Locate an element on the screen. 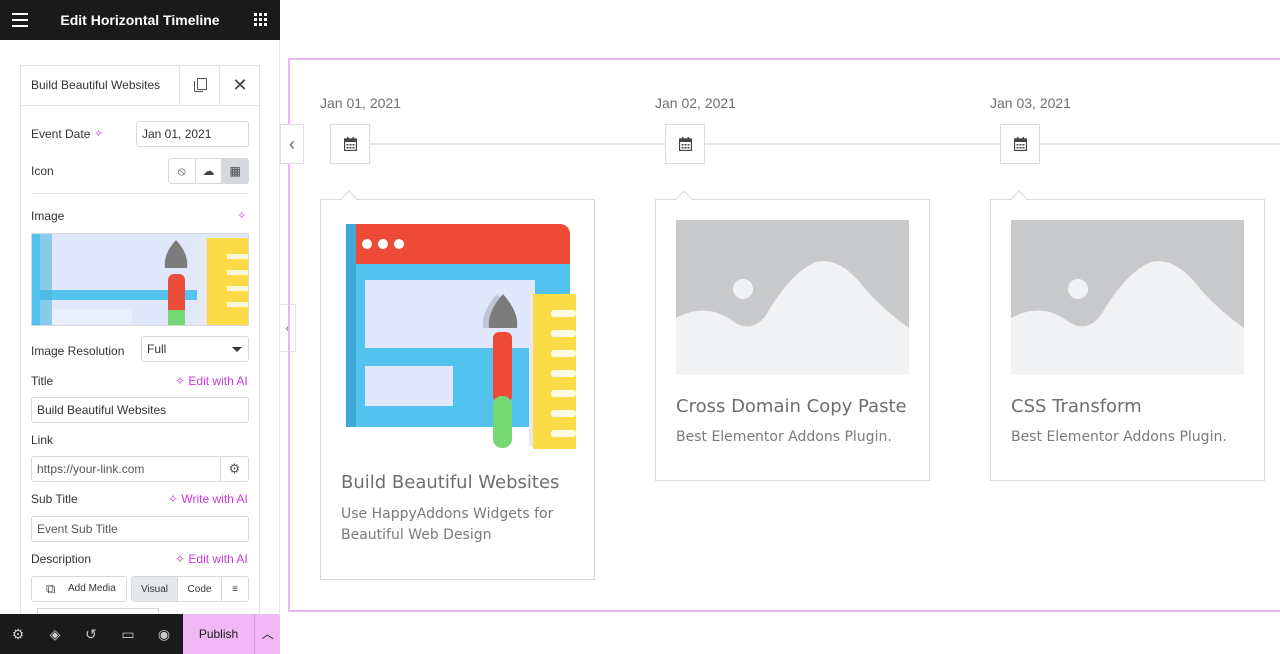 The image size is (1280, 654). web-design-illustration is located at coordinates (461, 336).